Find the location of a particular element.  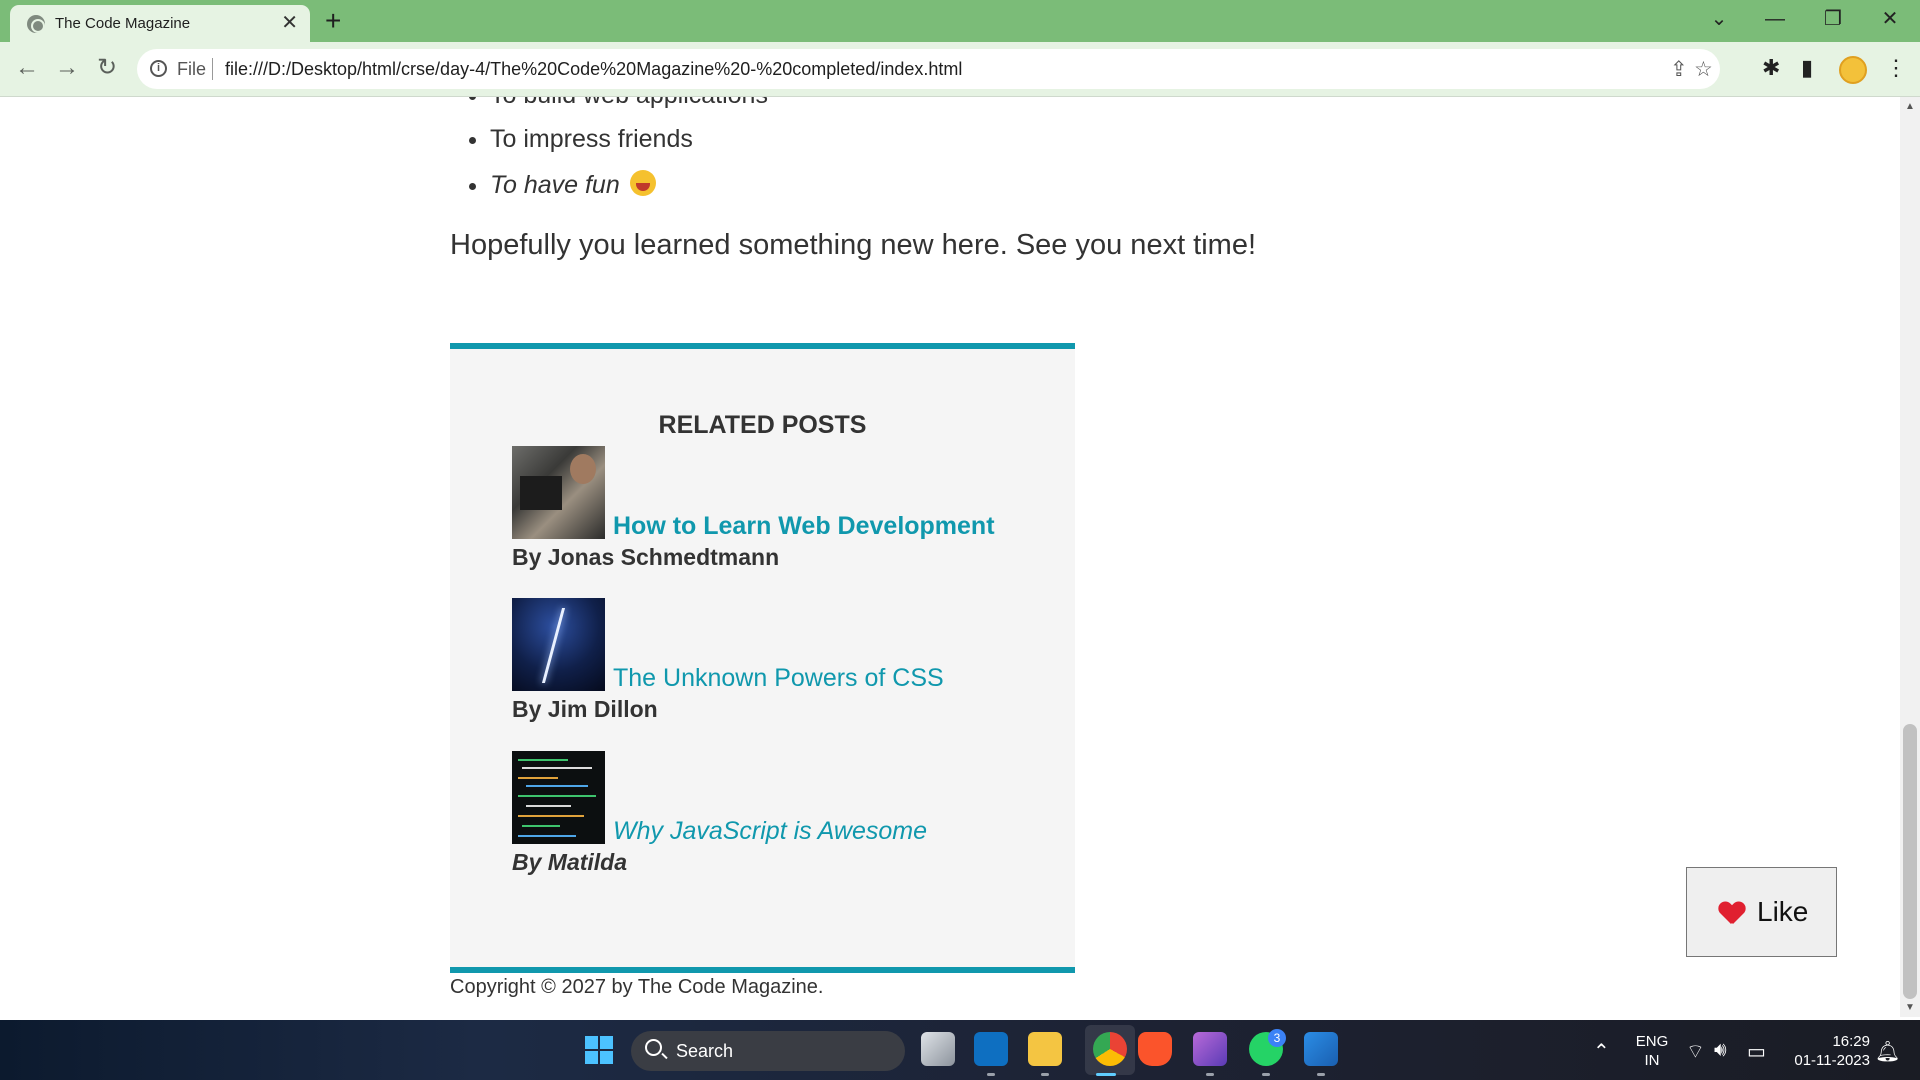

battery-icon: ▭ is located at coordinates (1756, 1051).